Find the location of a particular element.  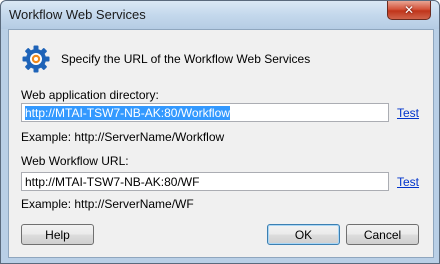

help-button: Help is located at coordinates (57, 234).